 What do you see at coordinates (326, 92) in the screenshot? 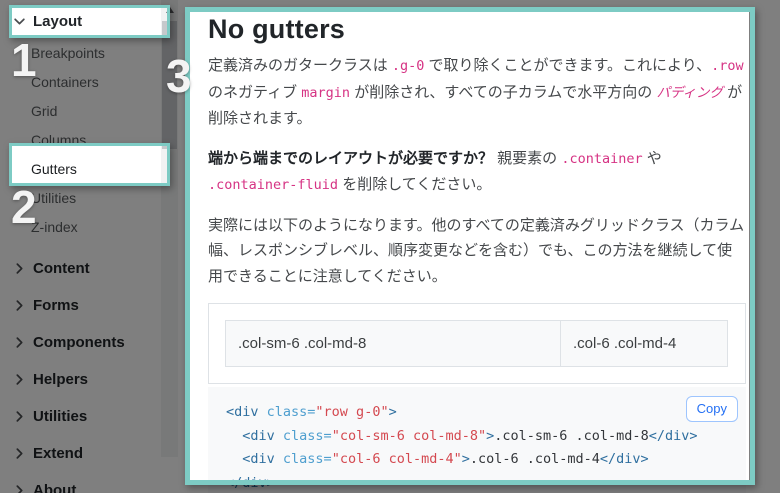
I see `inline-code: margin` at bounding box center [326, 92].